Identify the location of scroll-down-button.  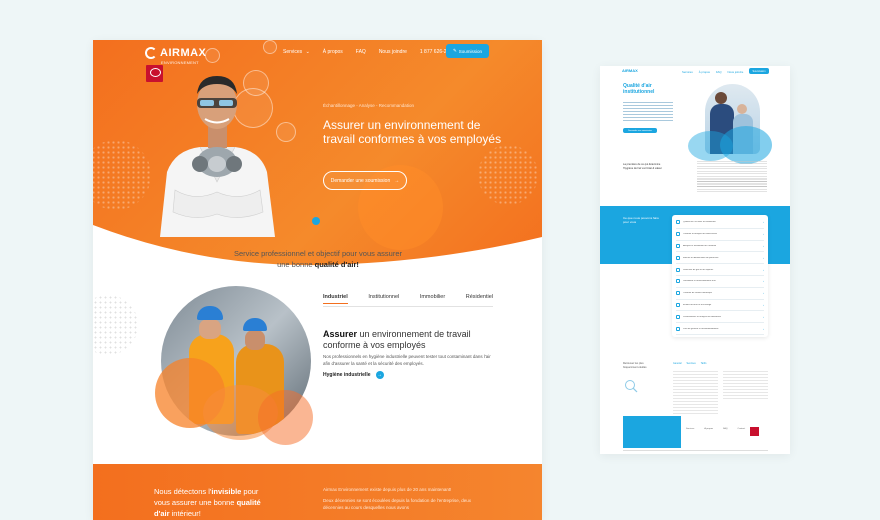
(316, 221).